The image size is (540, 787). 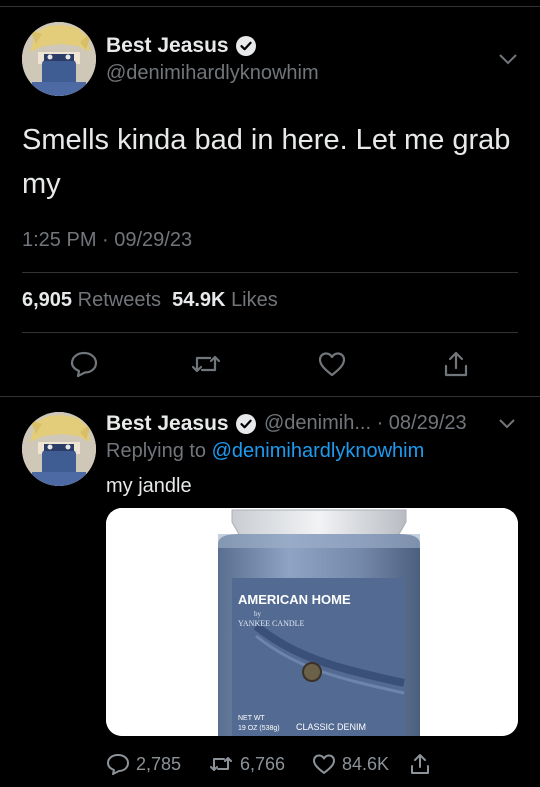 I want to click on engagement-stats: 6,905 Retweets 54.9K Likes, so click(x=150, y=300).